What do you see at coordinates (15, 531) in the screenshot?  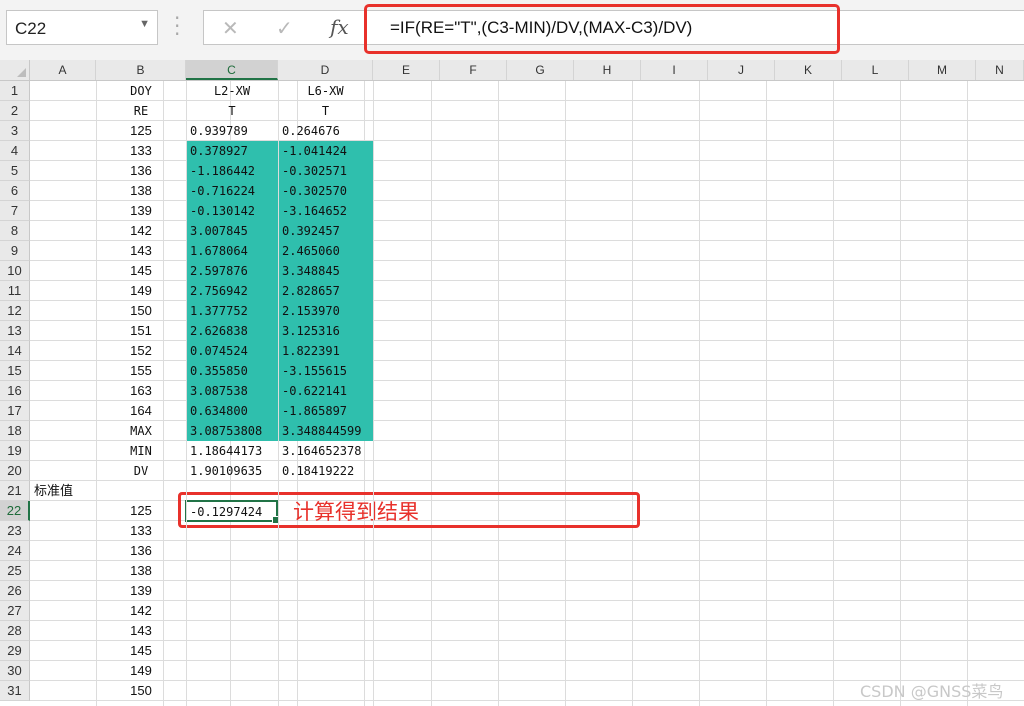 I see `row-header-23: 23` at bounding box center [15, 531].